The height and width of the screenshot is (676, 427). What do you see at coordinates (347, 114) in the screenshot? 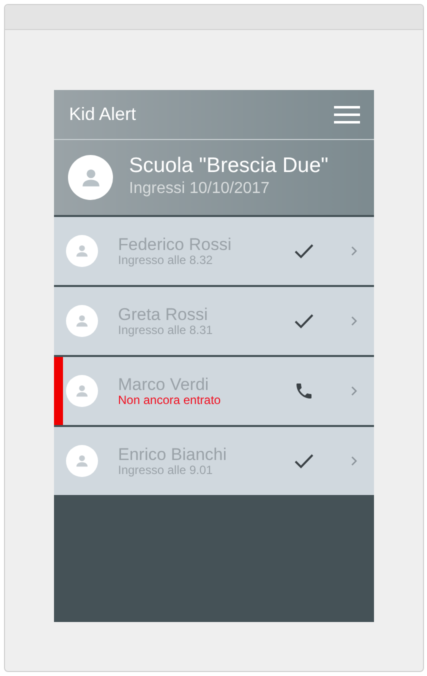
I see `menu-icon` at bounding box center [347, 114].